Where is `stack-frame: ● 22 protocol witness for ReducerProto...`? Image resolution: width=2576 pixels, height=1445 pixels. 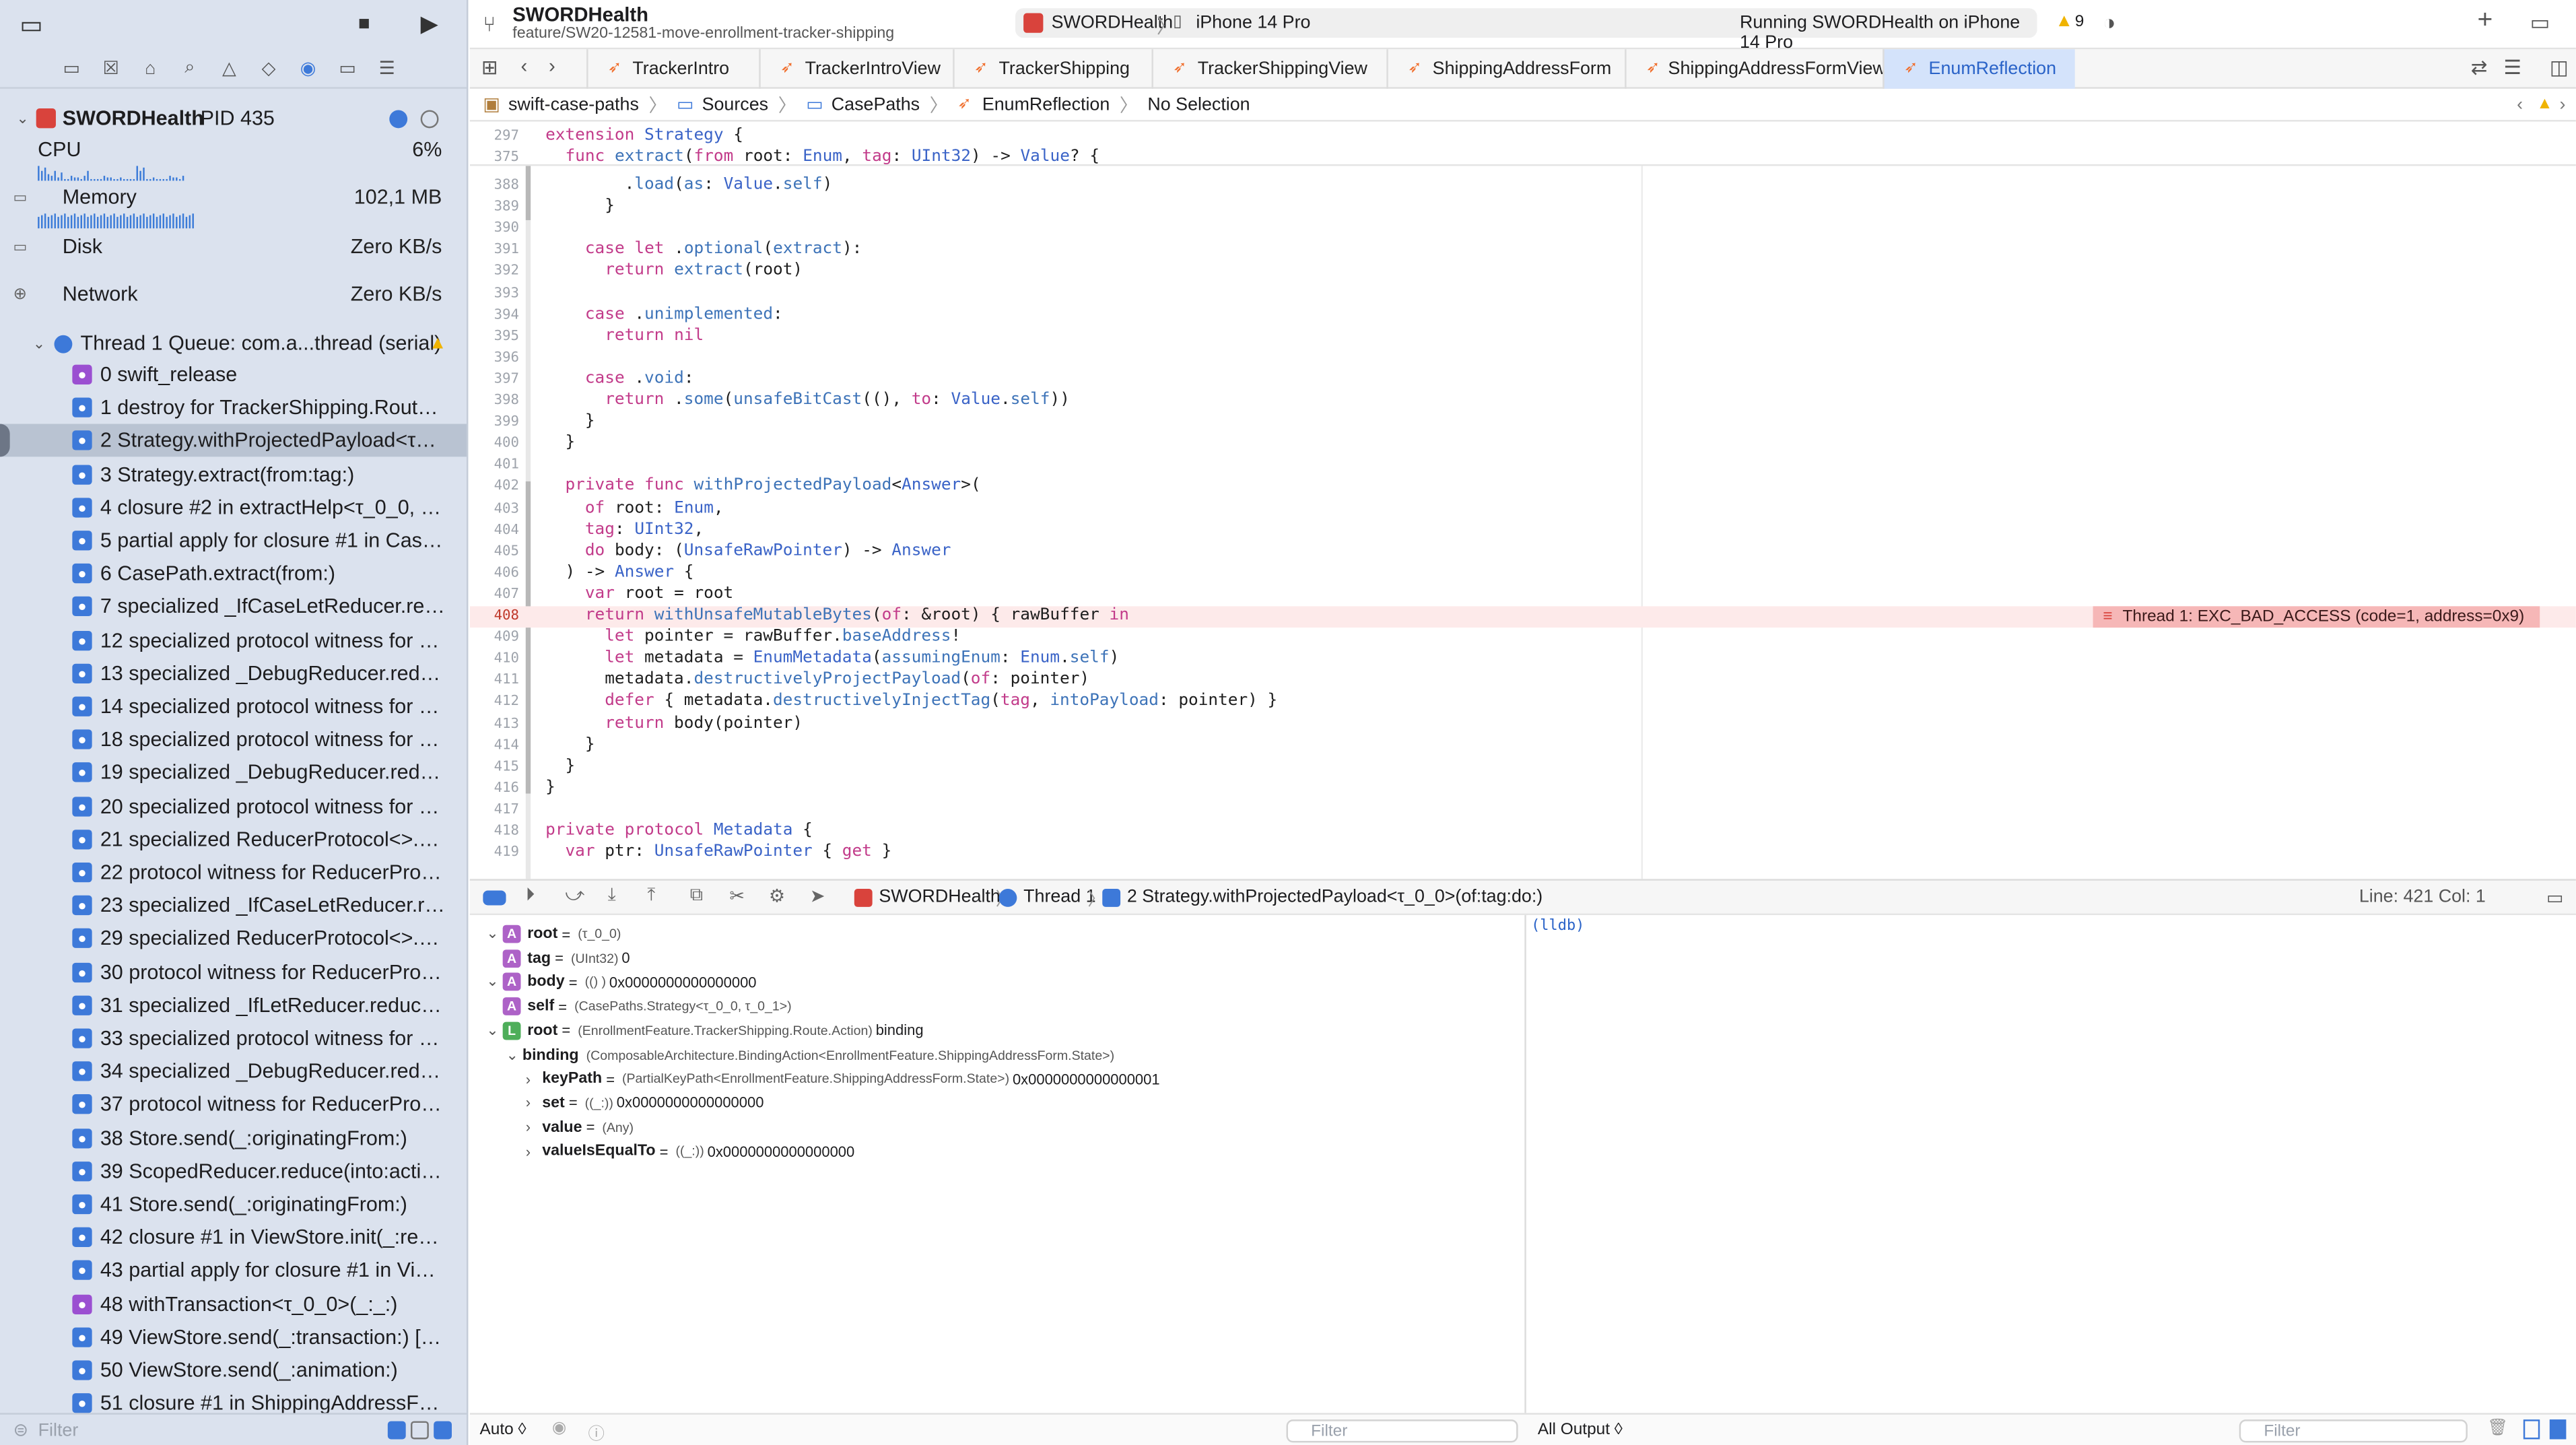 stack-frame: ● 22 protocol witness for ReducerProto... is located at coordinates (234, 872).